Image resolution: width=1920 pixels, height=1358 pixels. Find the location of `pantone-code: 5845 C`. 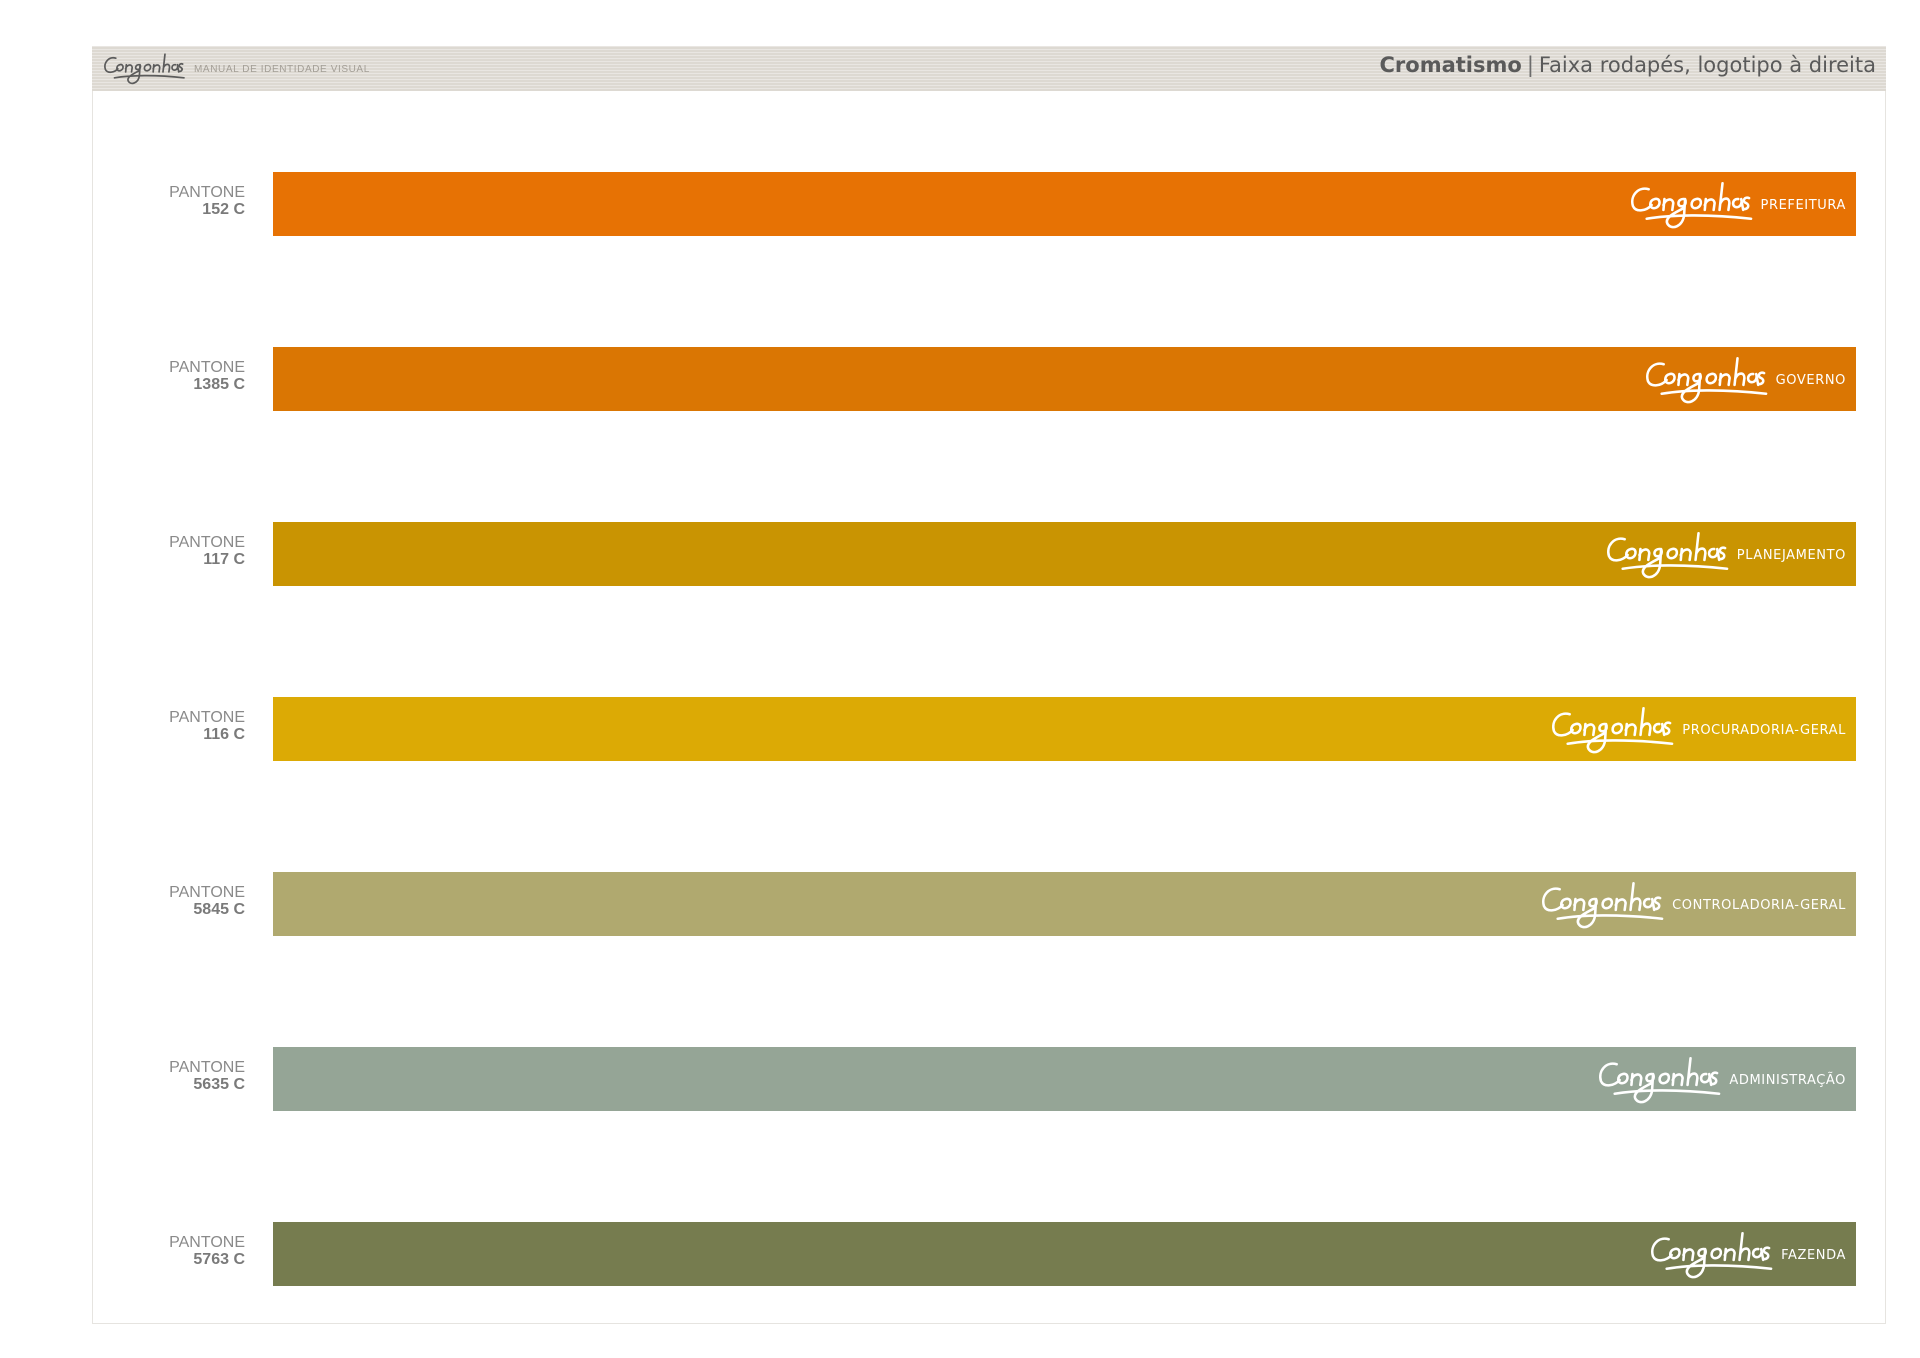

pantone-code: 5845 C is located at coordinates (219, 909).